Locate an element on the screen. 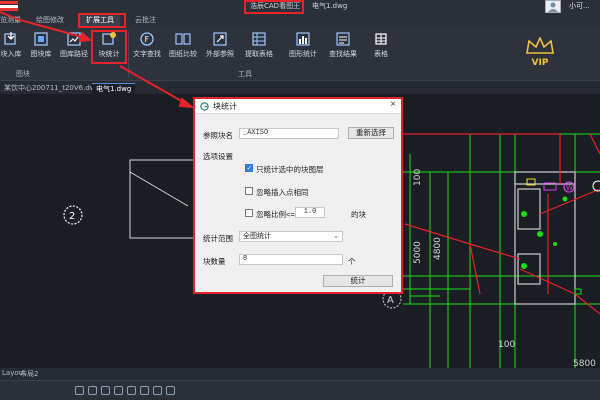 The width and height of the screenshot is (600, 400). ignore-same-insertion-label: 忽略插入点相同 is located at coordinates (282, 192).